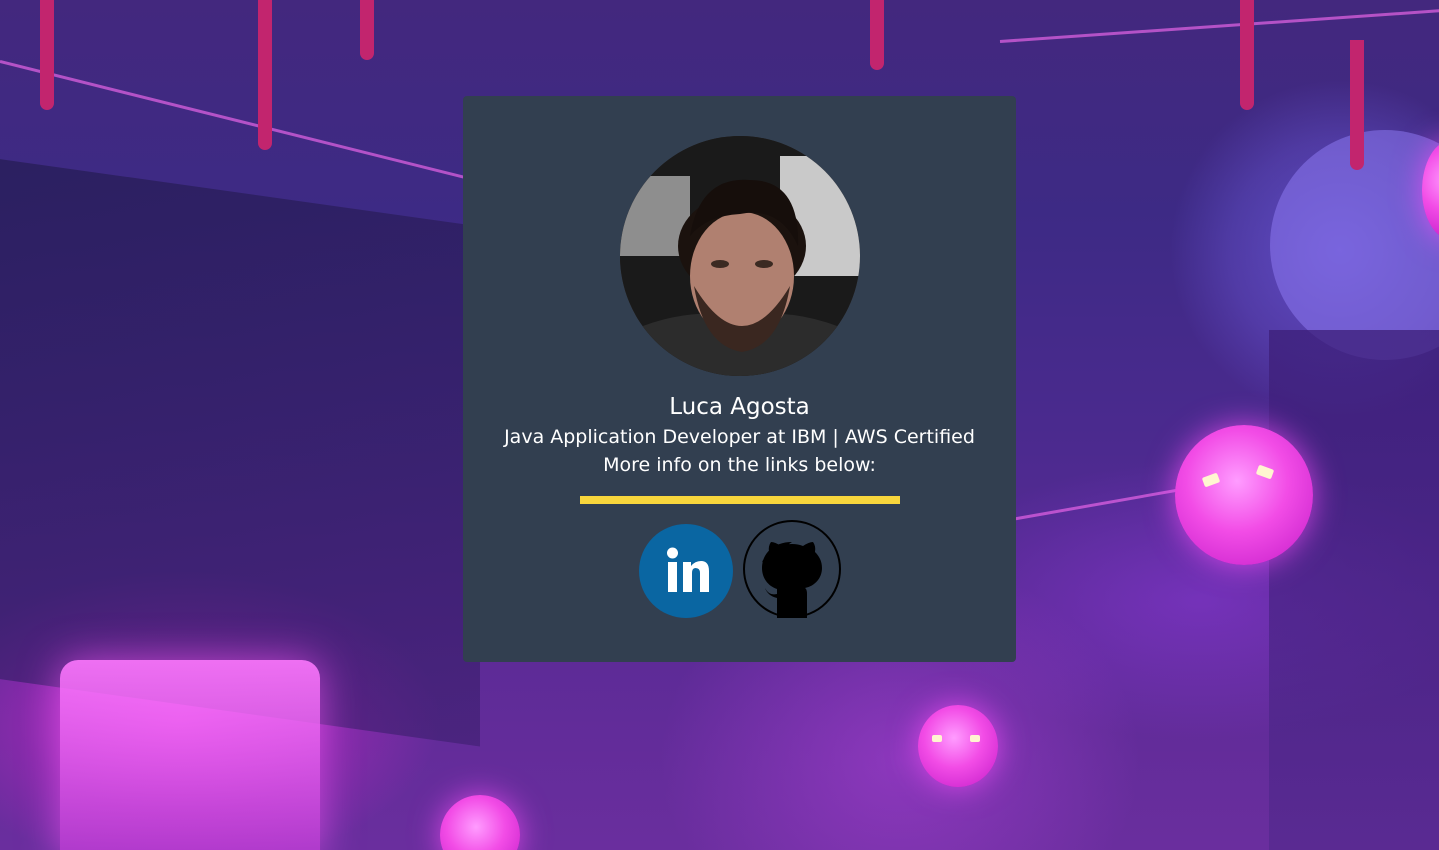 This screenshot has height=850, width=1439. Describe the element at coordinates (739, 407) in the screenshot. I see `profile-name: Luca Agosta` at that location.